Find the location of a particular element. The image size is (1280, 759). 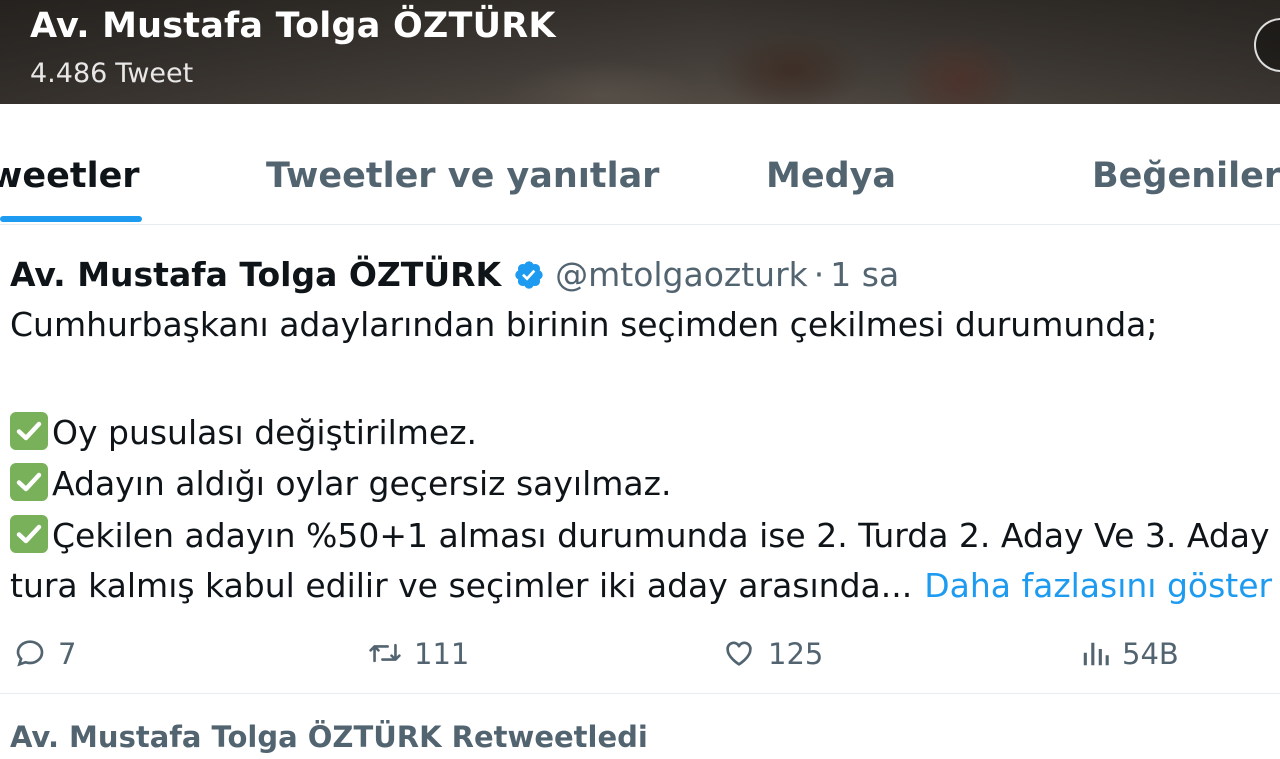

tab-likes: Beğeniler is located at coordinates (1186, 176).